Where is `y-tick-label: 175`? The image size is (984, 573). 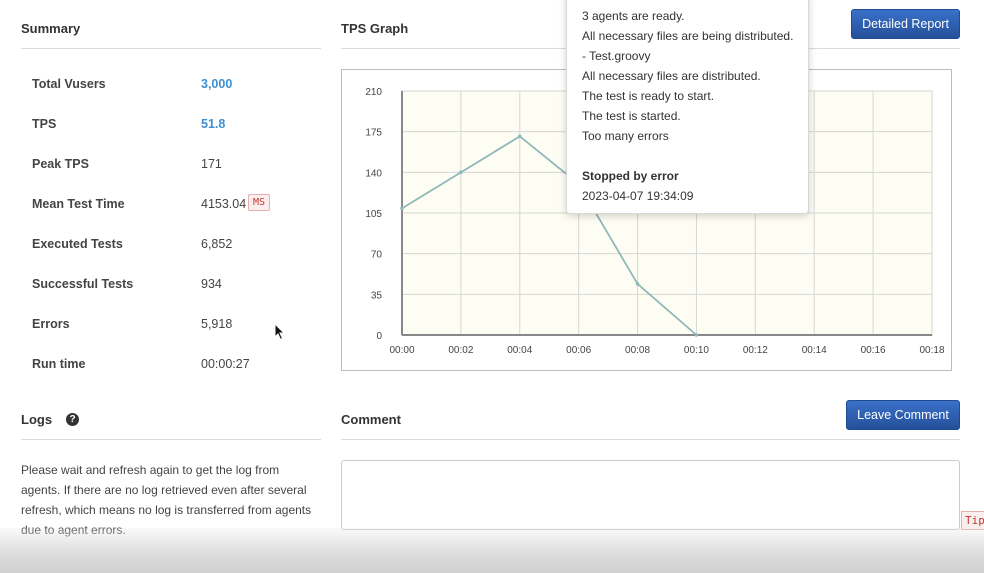 y-tick-label: 175 is located at coordinates (373, 133).